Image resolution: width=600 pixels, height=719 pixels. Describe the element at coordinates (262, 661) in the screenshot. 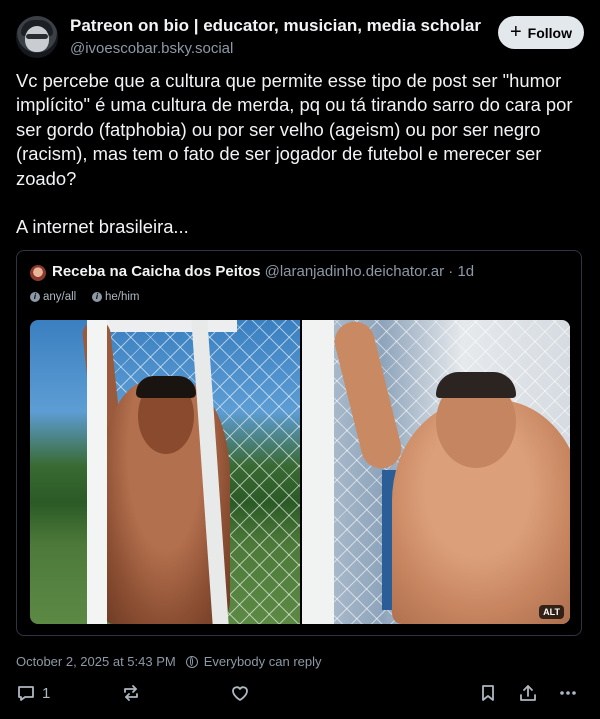

I see `reply-setting: Everybody can reply` at that location.